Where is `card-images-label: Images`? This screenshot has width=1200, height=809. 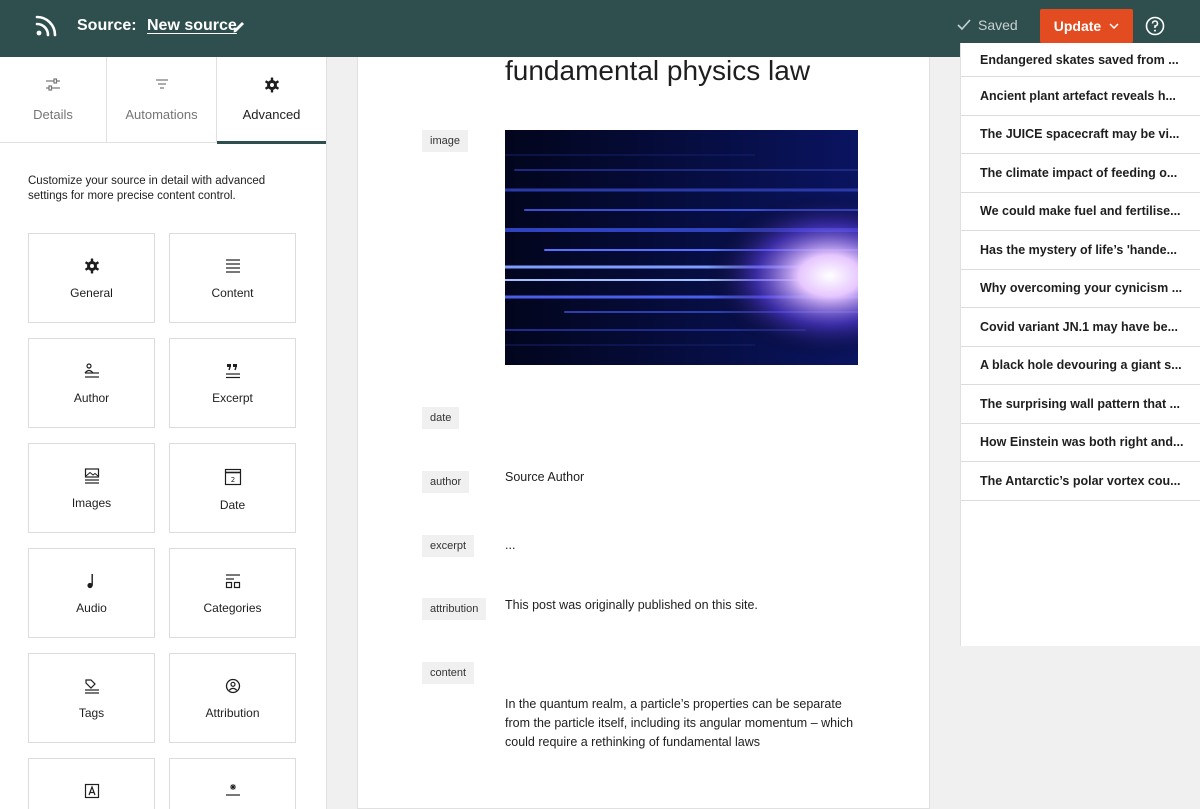
card-images-label: Images is located at coordinates (91, 503).